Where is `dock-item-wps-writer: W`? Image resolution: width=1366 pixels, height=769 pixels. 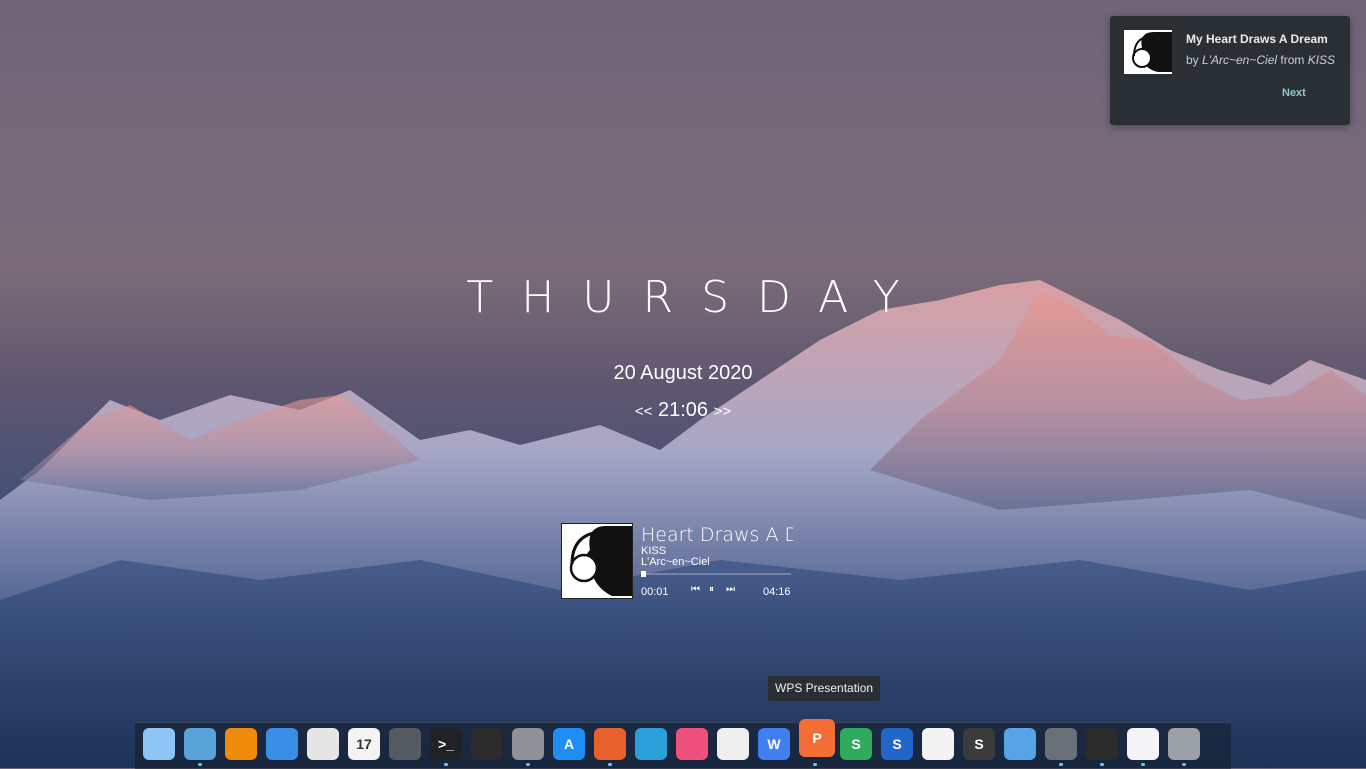
dock-item-wps-writer: W is located at coordinates (774, 744).